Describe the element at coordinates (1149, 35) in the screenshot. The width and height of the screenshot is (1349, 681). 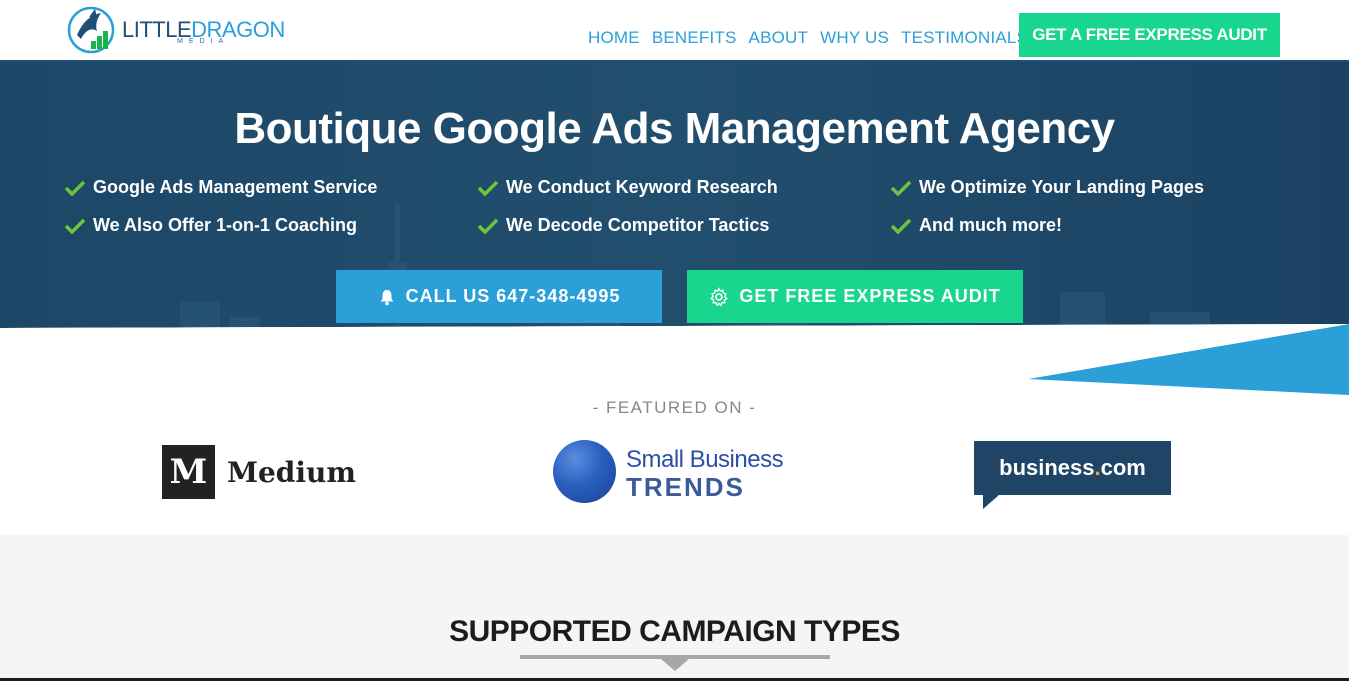
I see `nav-free-audit-button: GET A FREE EXPRESS AUDIT` at that location.